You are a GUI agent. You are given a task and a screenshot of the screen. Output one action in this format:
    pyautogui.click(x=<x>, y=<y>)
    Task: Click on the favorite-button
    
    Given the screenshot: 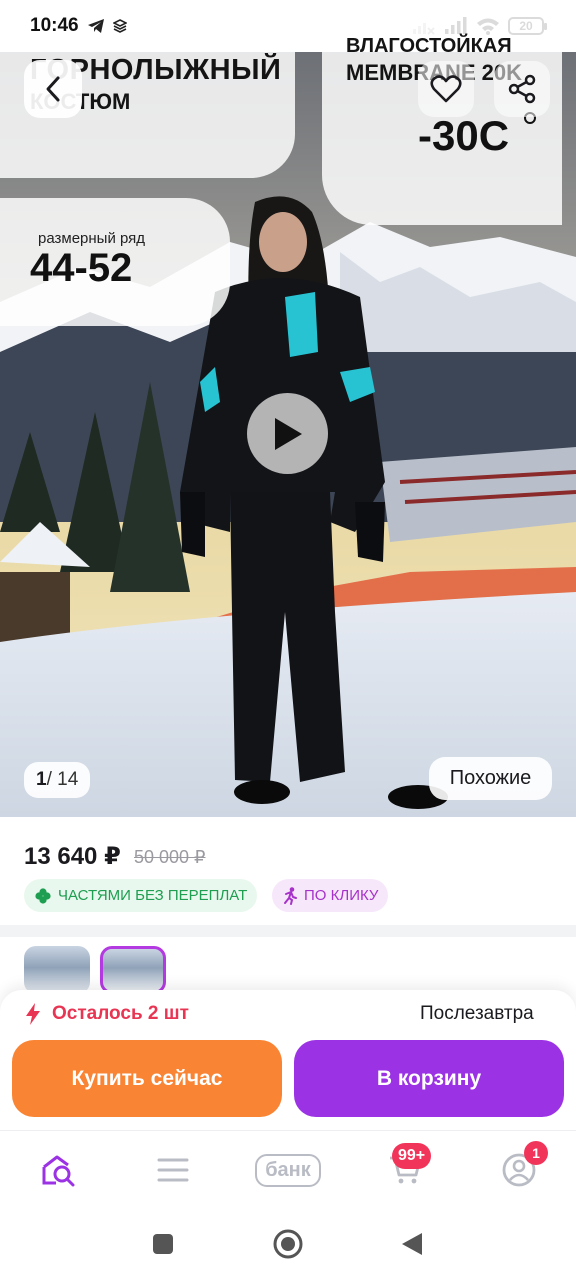 What is the action you would take?
    pyautogui.click(x=446, y=89)
    